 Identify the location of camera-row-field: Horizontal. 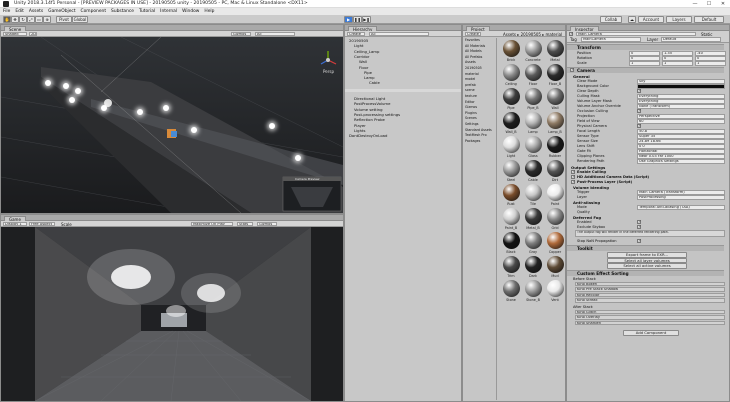
(681, 151).